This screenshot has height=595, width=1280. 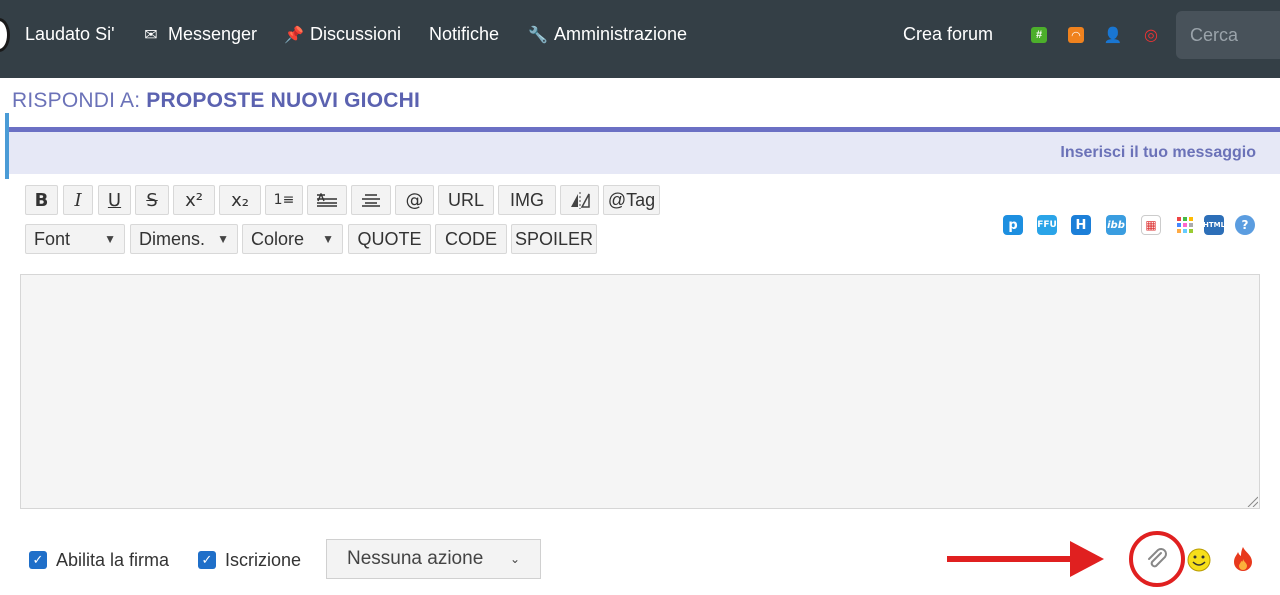 I want to click on envelope-icon: ✉, so click(x=151, y=35).